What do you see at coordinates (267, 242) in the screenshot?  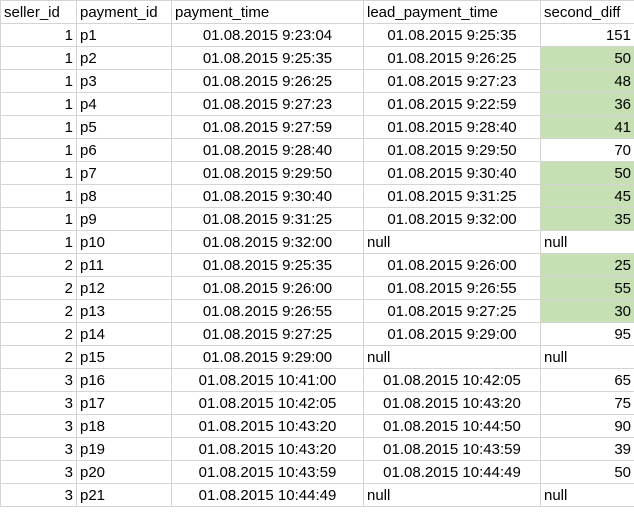 I see `cell-payment-time: 01.08.2015 9:32:00` at bounding box center [267, 242].